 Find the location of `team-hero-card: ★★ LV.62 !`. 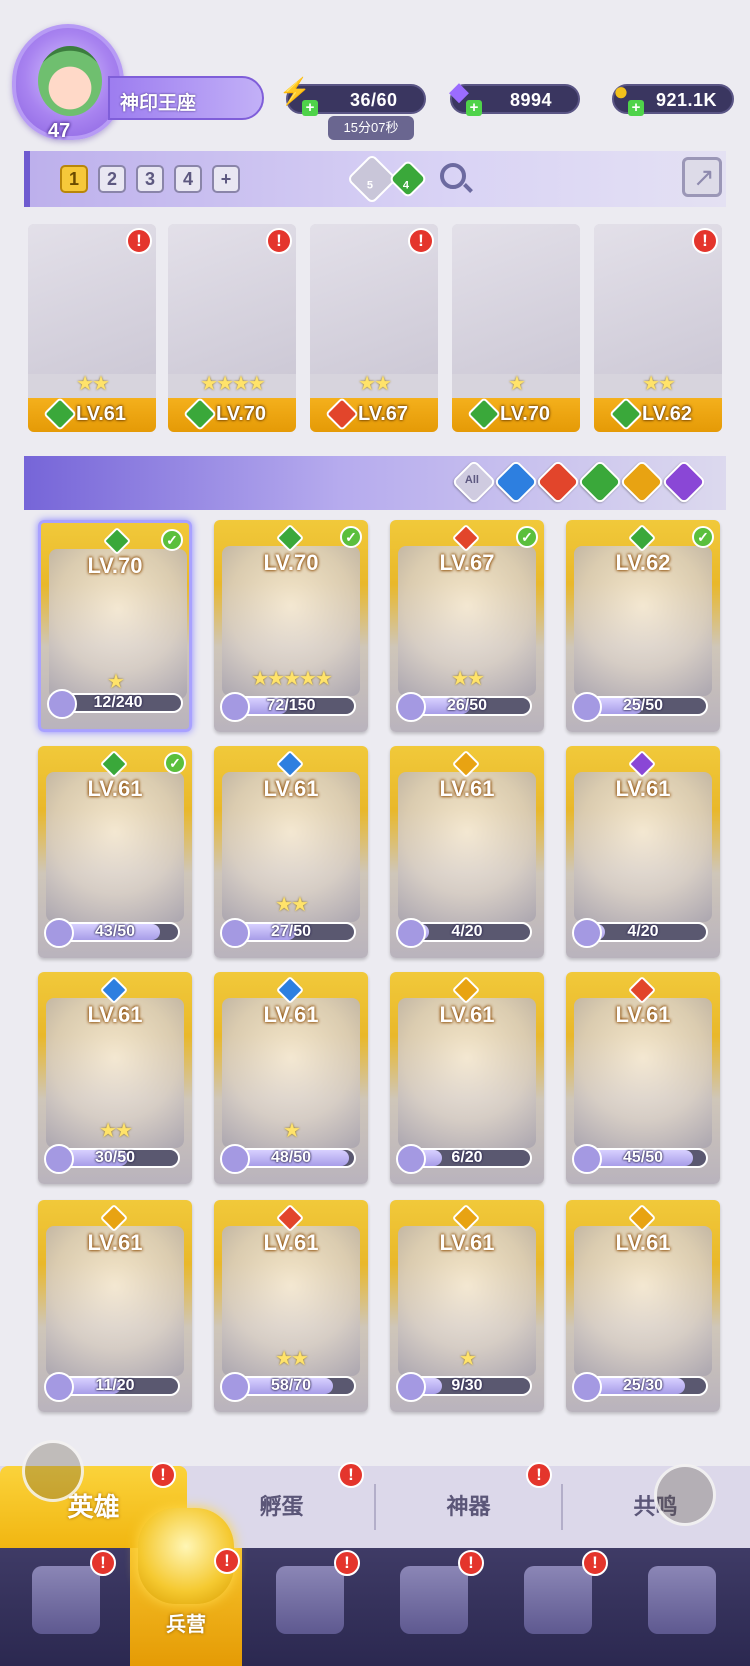

team-hero-card: ★★ LV.62 ! is located at coordinates (658, 328).